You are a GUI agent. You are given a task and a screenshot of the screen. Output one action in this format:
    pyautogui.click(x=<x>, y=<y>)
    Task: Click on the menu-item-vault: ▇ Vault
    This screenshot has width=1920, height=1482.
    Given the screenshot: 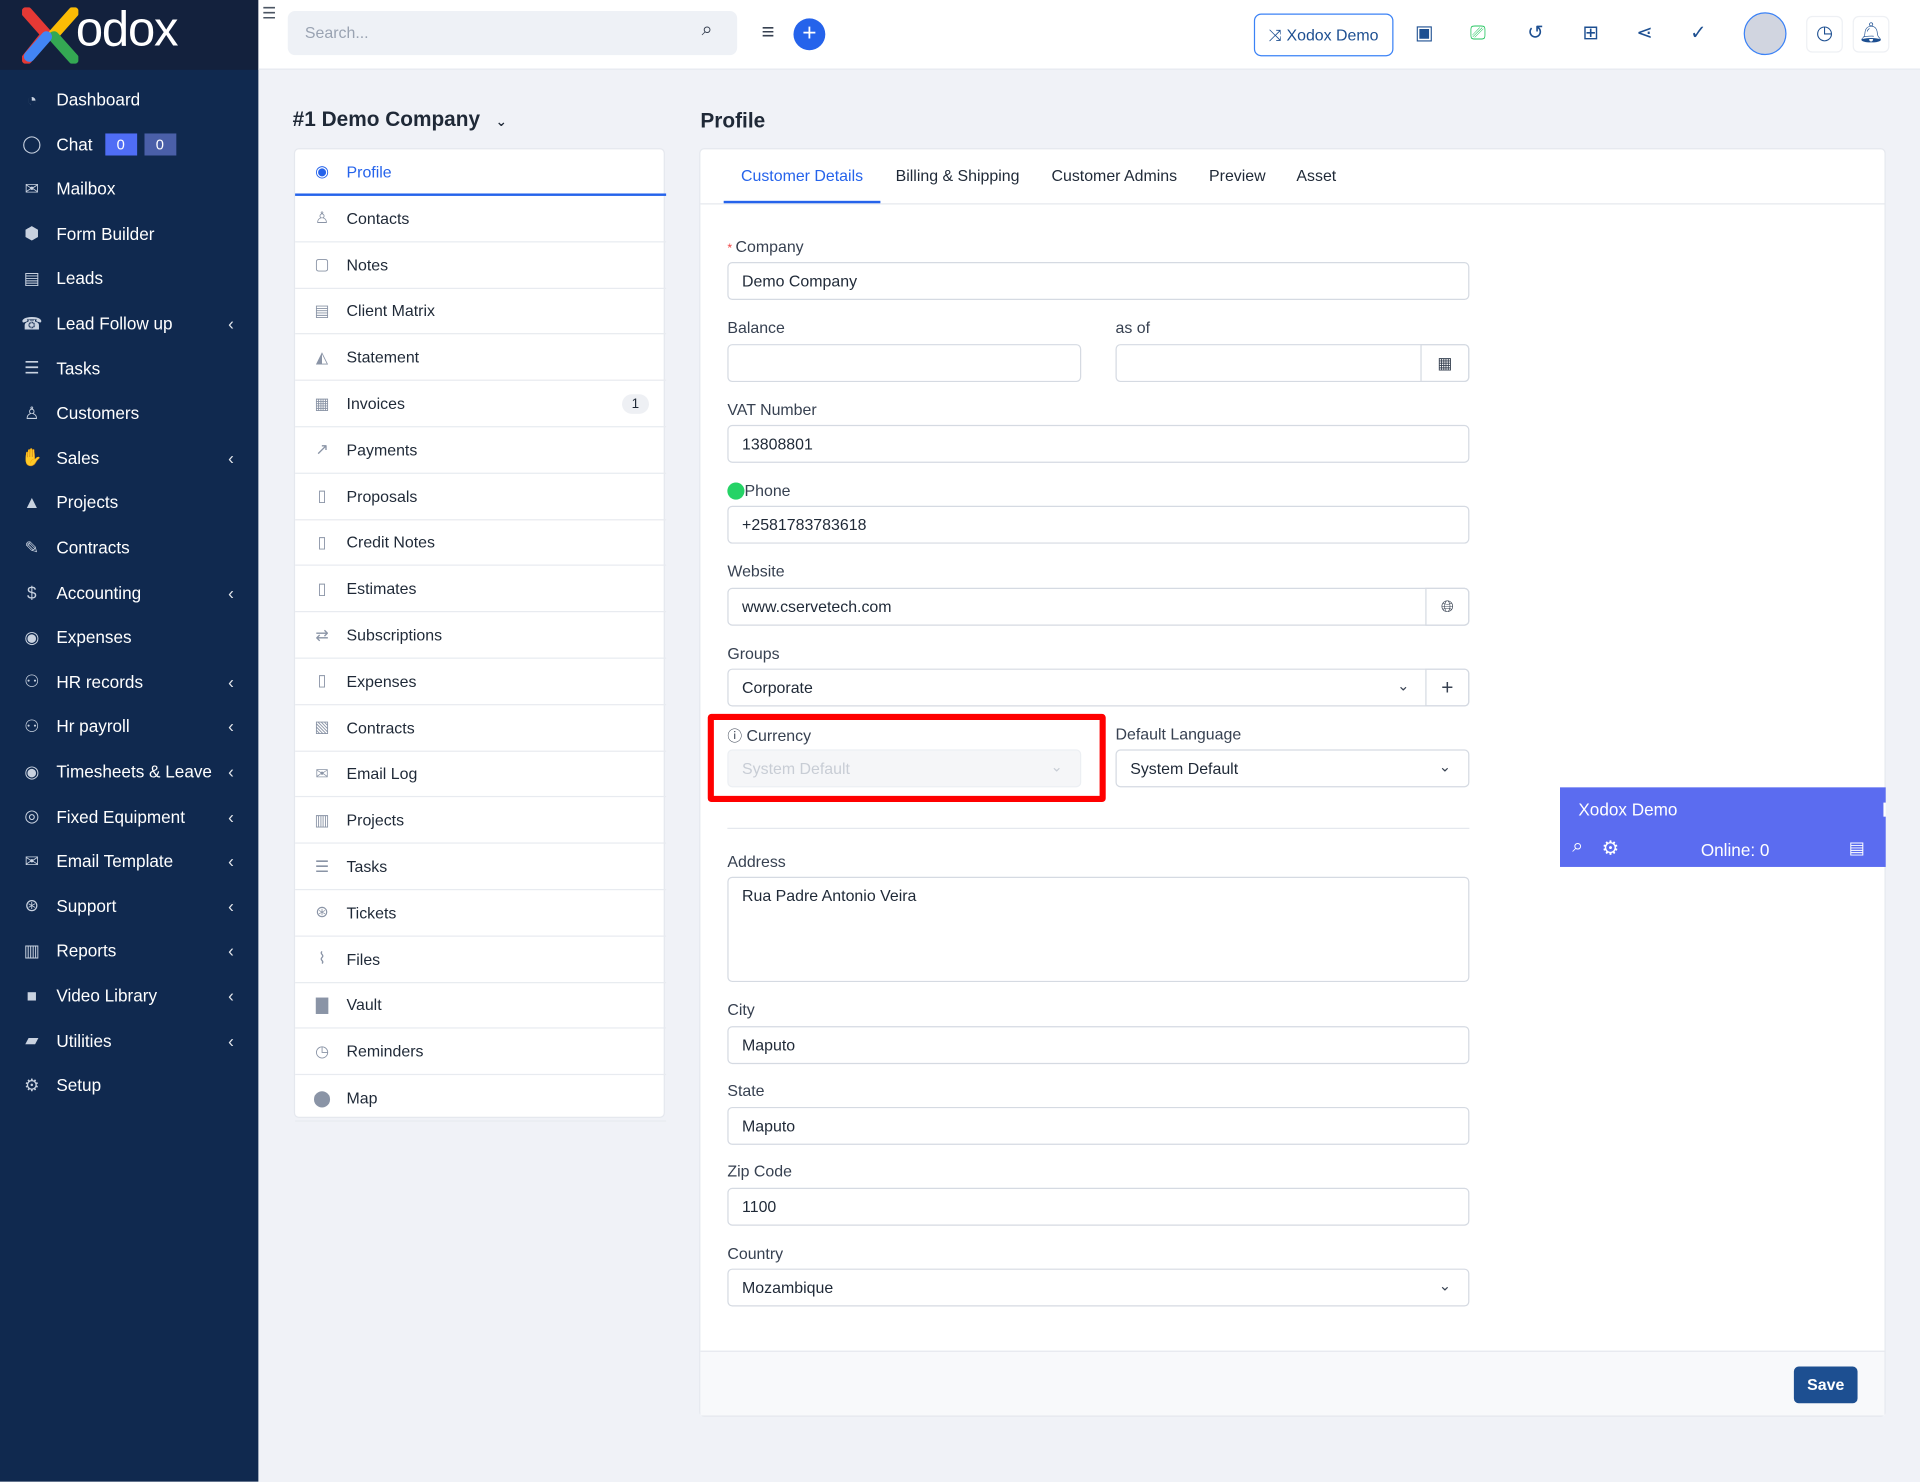 What is the action you would take?
    pyautogui.click(x=481, y=1006)
    